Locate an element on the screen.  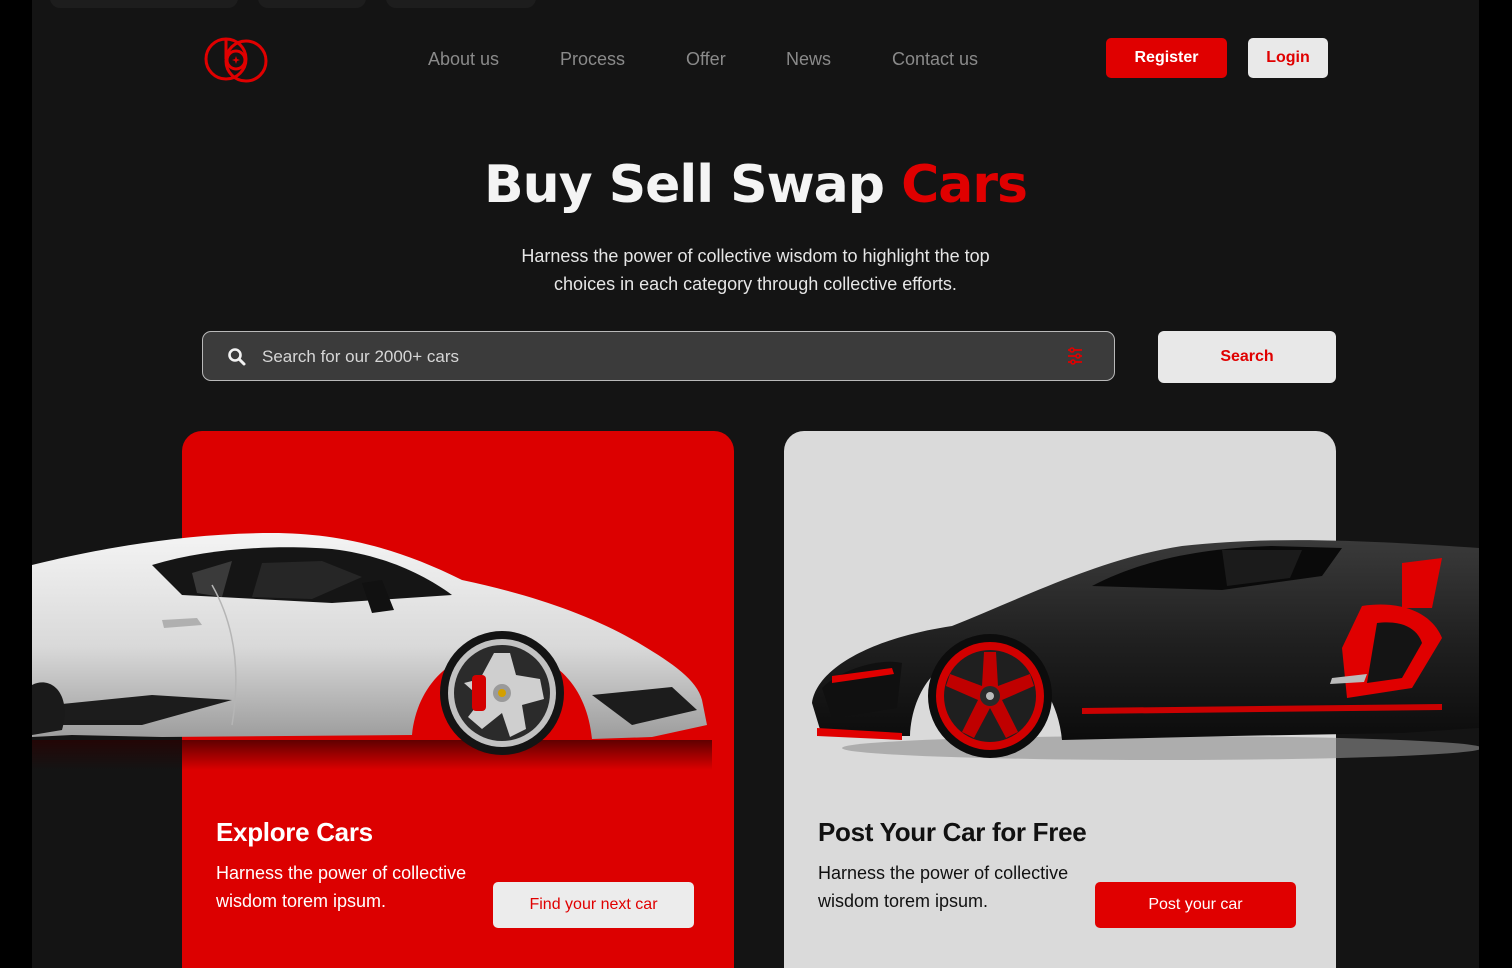
nav-process: Process is located at coordinates (592, 59).